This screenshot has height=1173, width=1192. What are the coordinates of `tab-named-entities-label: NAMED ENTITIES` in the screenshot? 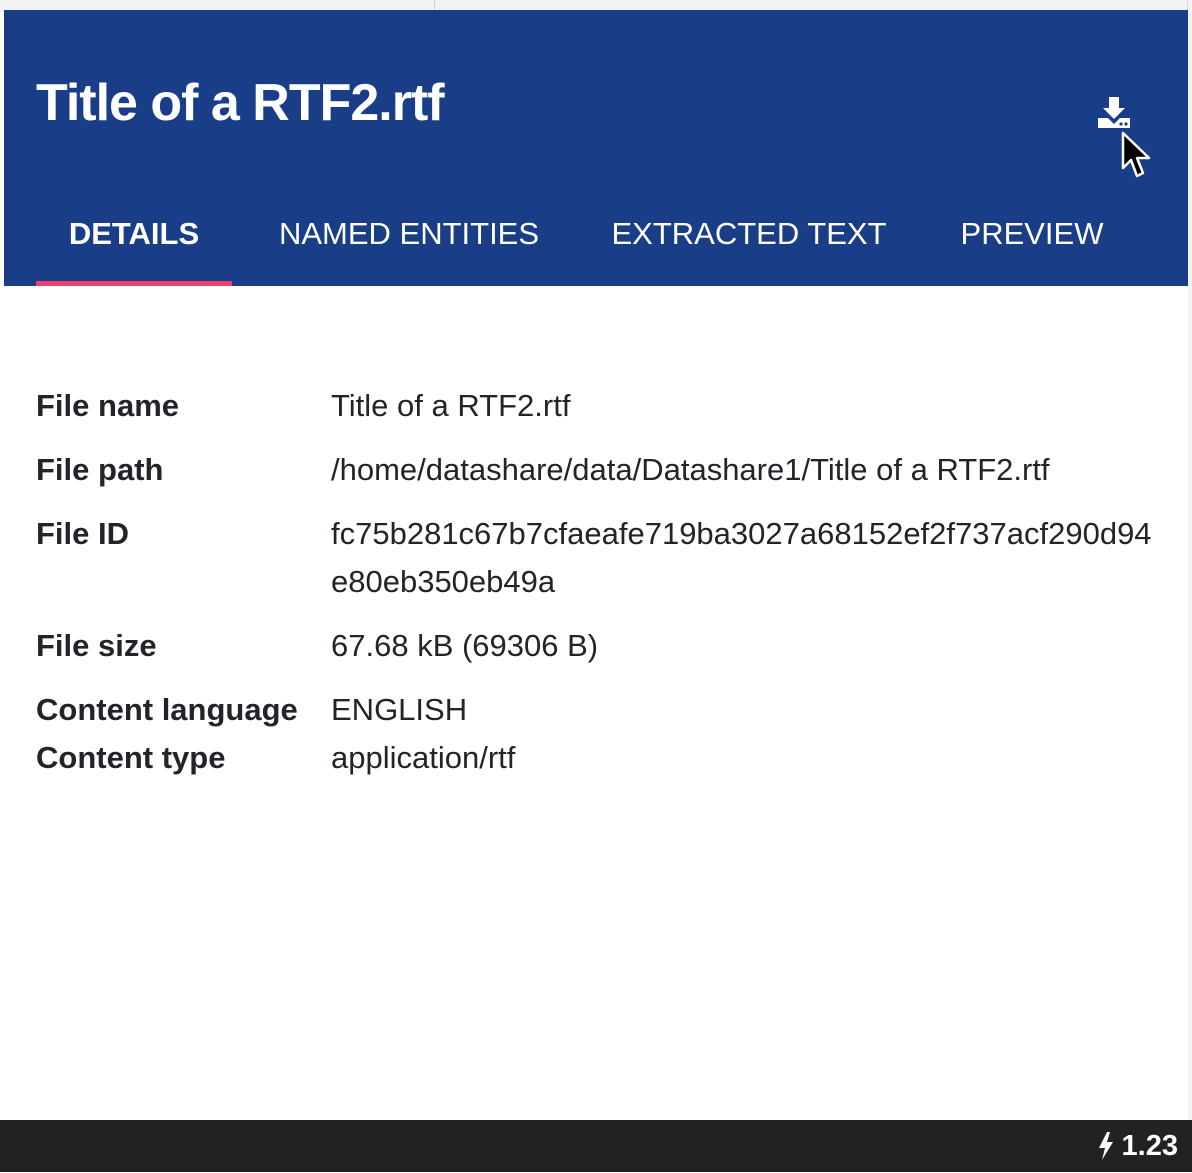 It's located at (409, 233).